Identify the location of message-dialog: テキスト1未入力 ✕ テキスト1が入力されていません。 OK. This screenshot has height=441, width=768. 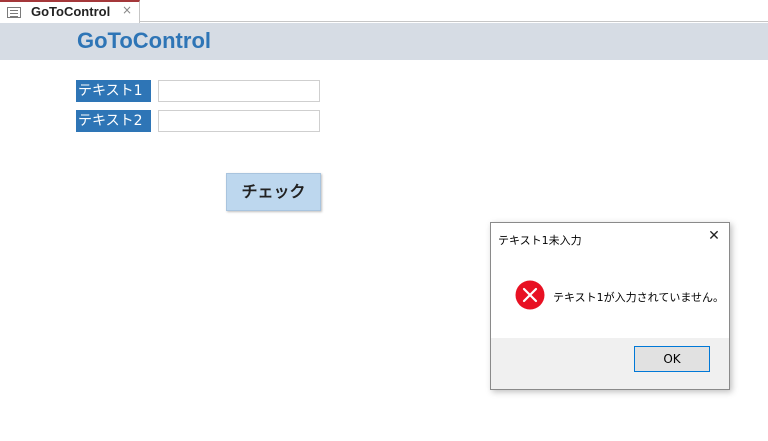
(610, 306).